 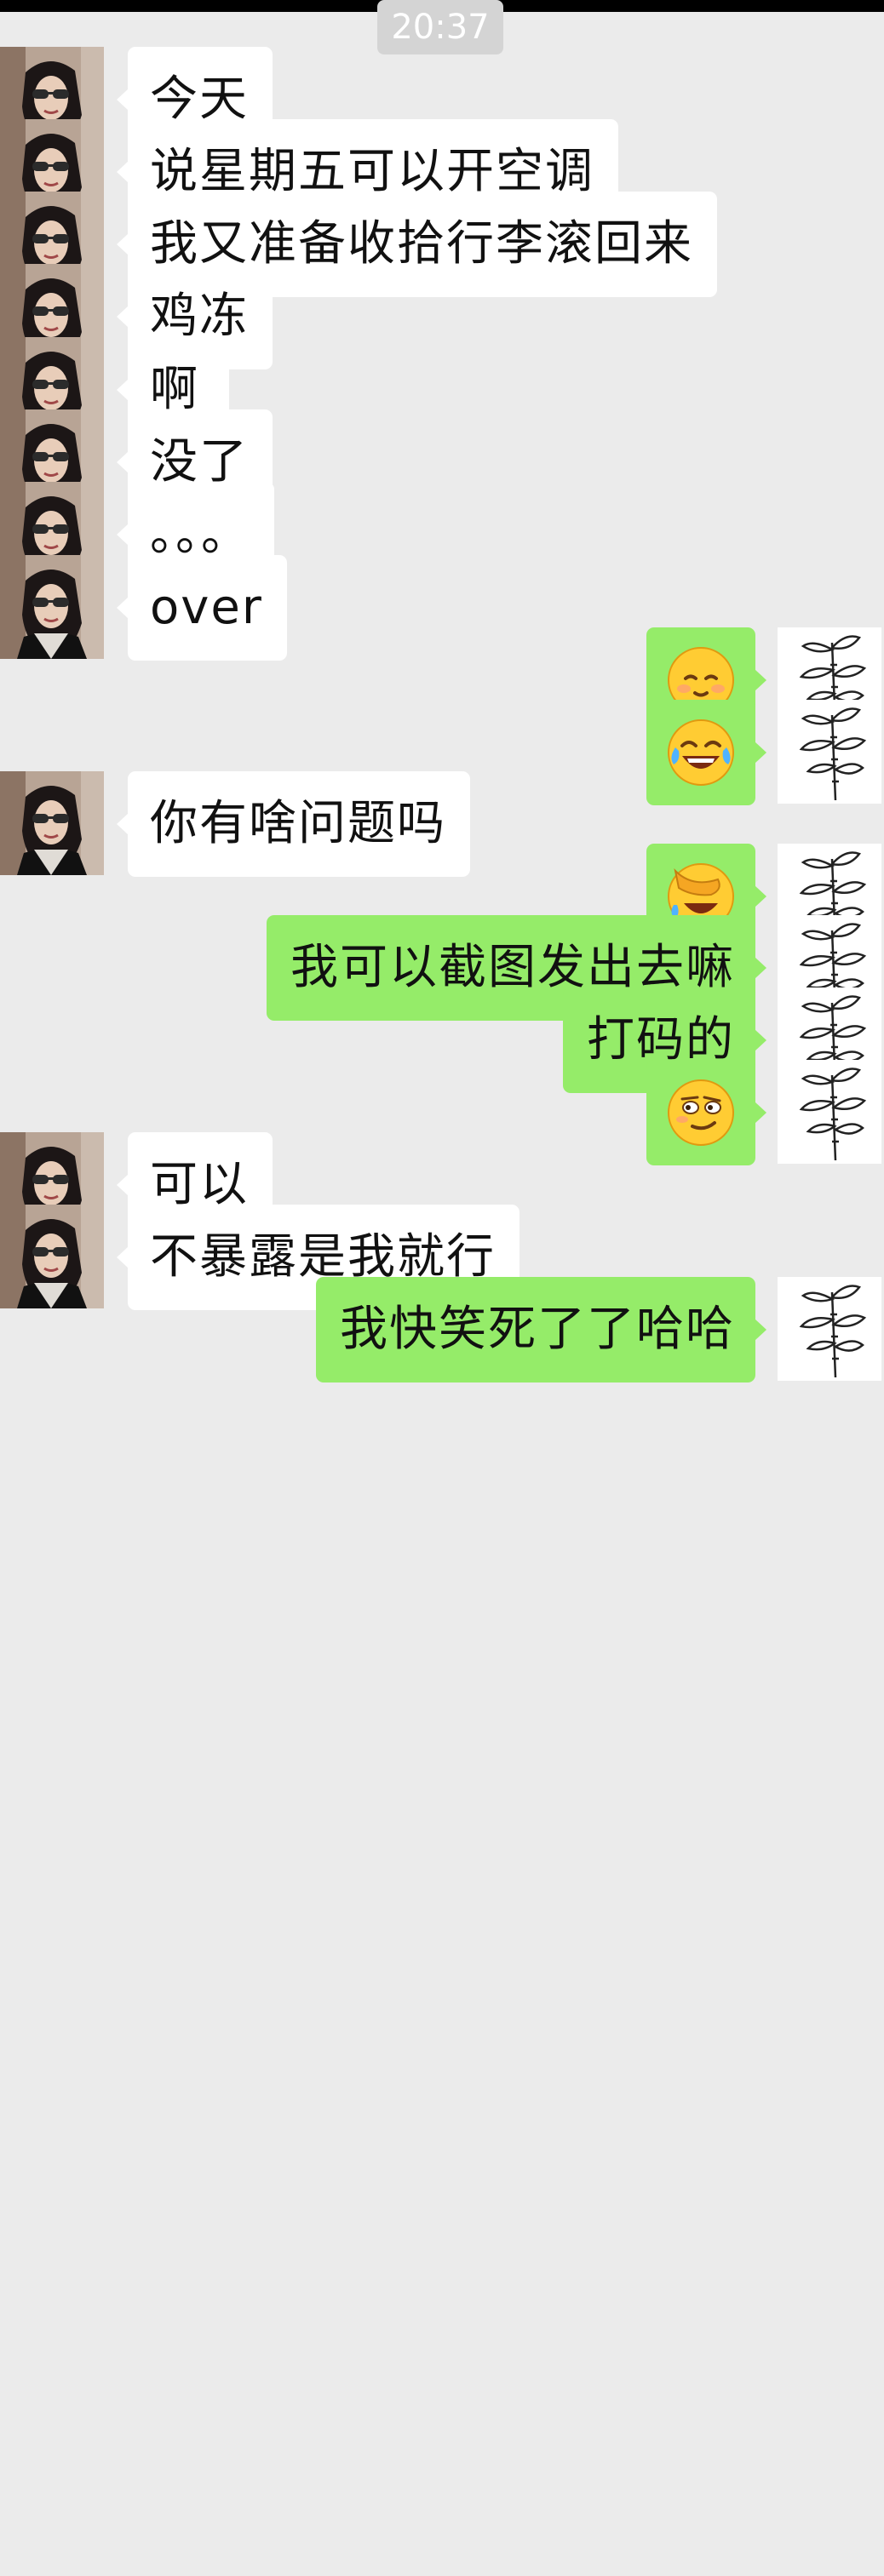 I want to click on message-bubble: 我快笑死了了哈哈, so click(x=541, y=1329).